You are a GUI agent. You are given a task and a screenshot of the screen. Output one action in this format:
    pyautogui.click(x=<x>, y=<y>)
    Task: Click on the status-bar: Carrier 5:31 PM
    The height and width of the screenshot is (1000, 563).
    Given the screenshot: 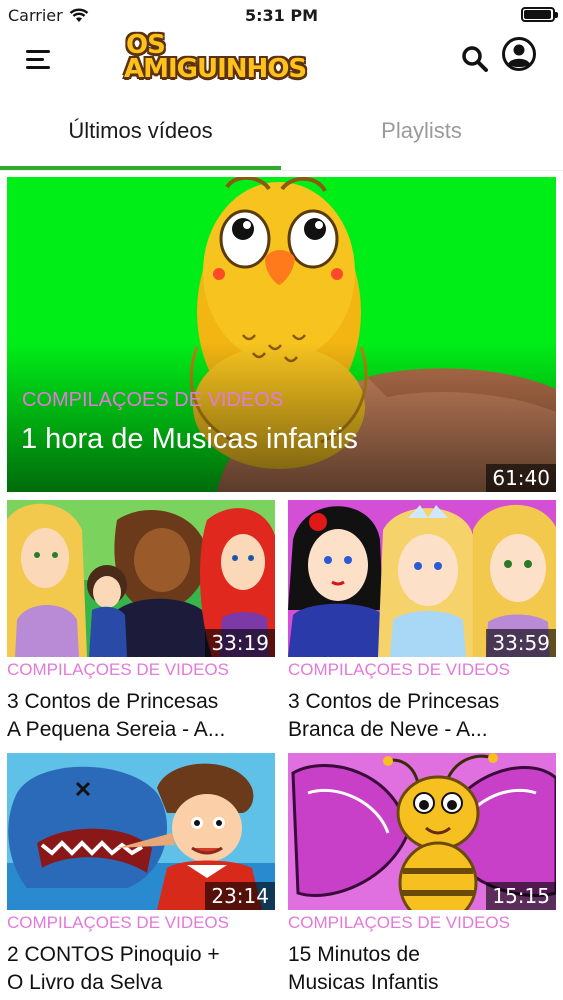 What is the action you would take?
    pyautogui.click(x=281, y=15)
    